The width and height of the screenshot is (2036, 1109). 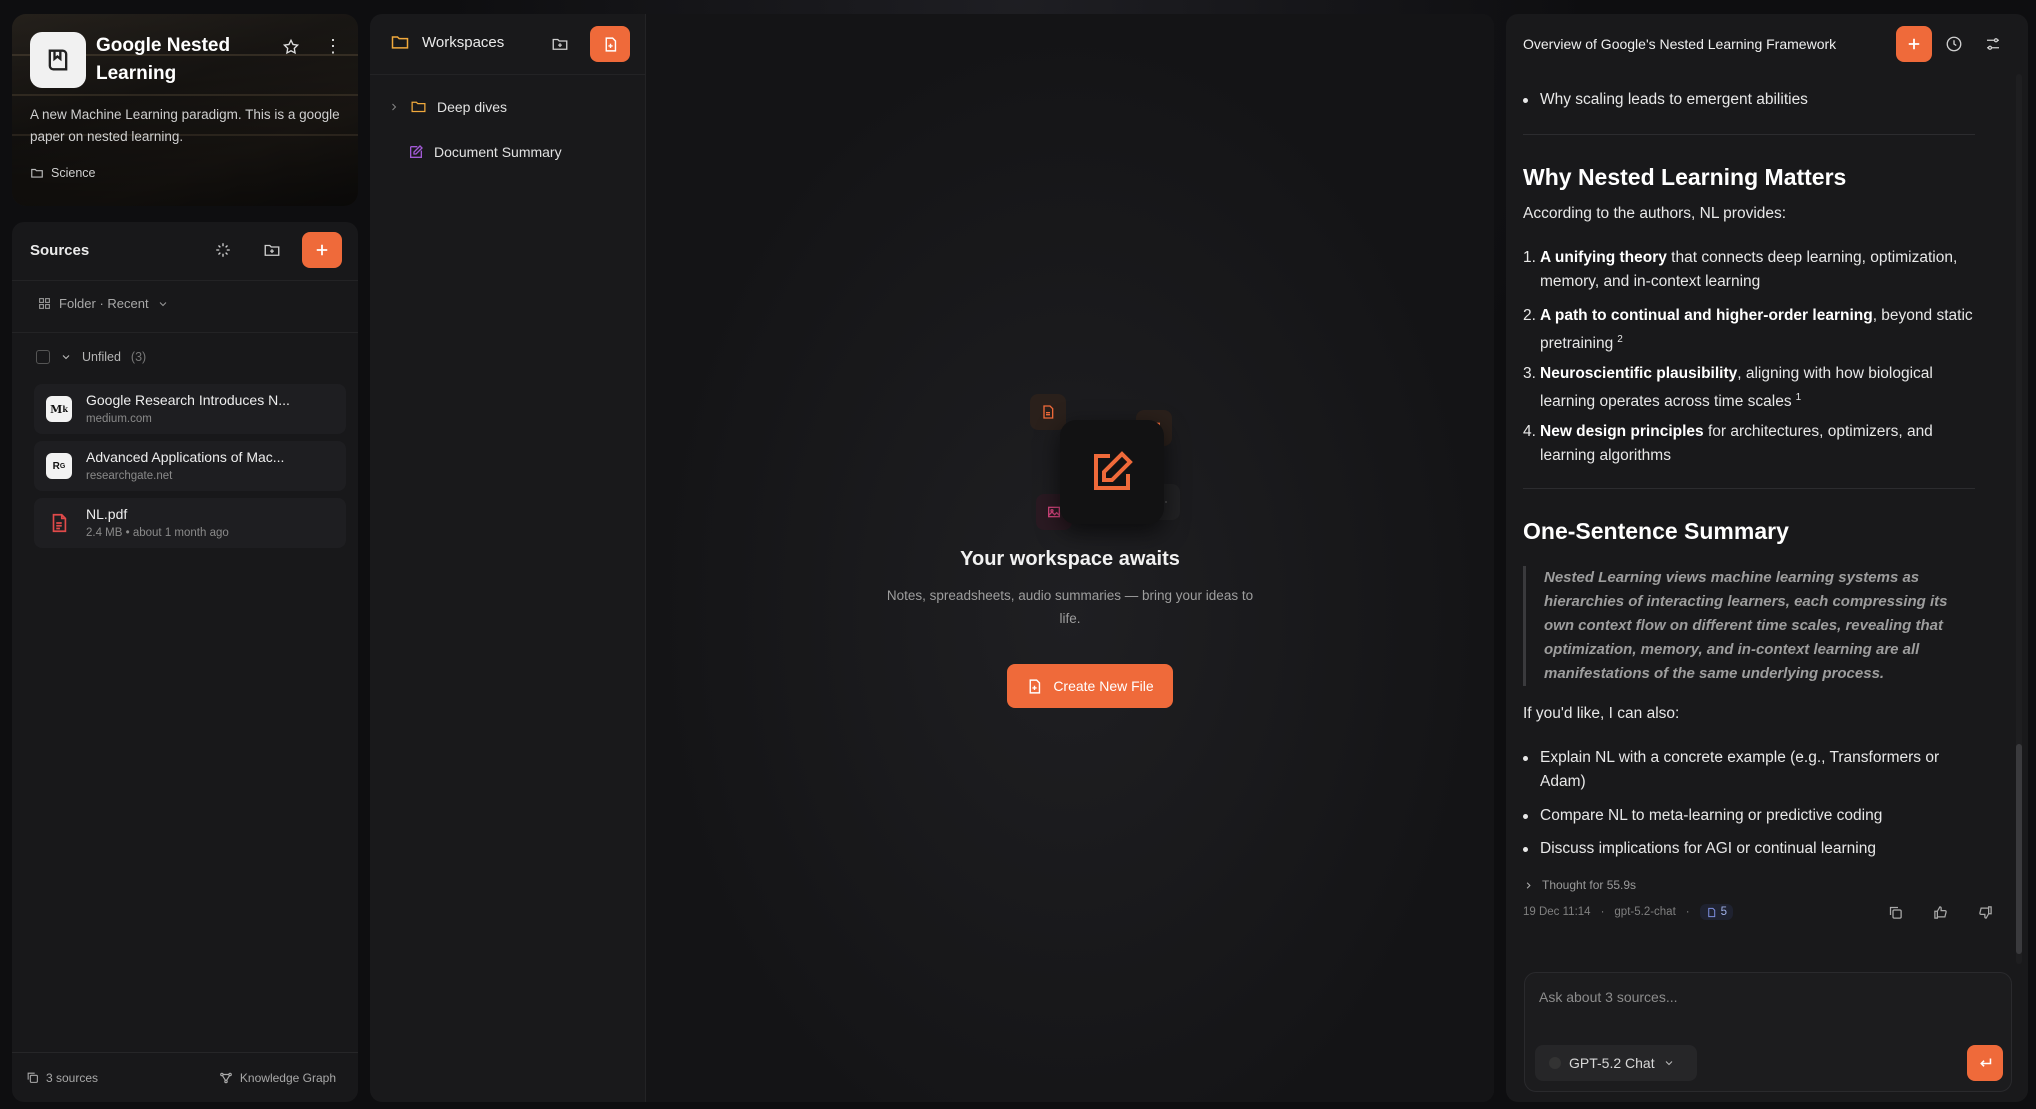 What do you see at coordinates (1940, 912) in the screenshot?
I see `thumbs-up-icon` at bounding box center [1940, 912].